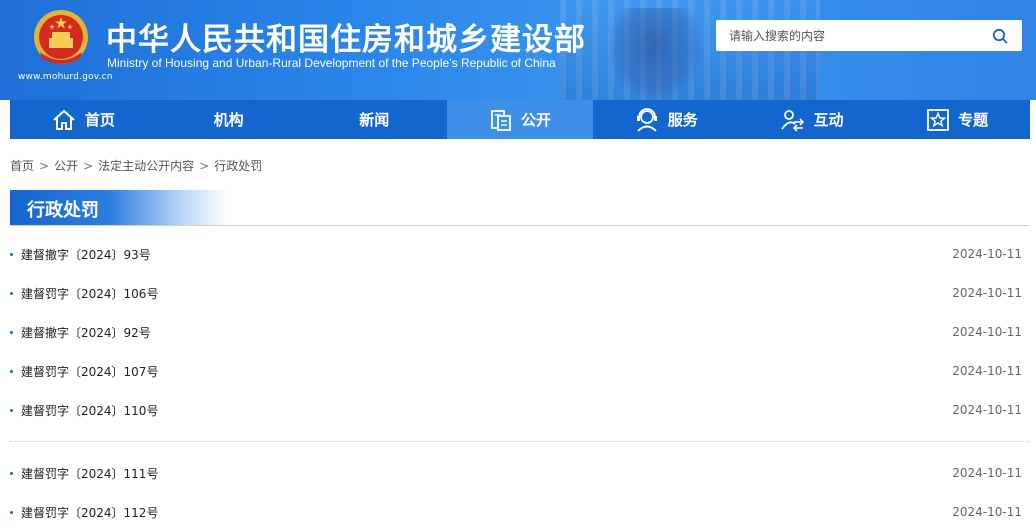 The image size is (1036, 525). What do you see at coordinates (655, 54) in the screenshot?
I see `header-tree-decoration` at bounding box center [655, 54].